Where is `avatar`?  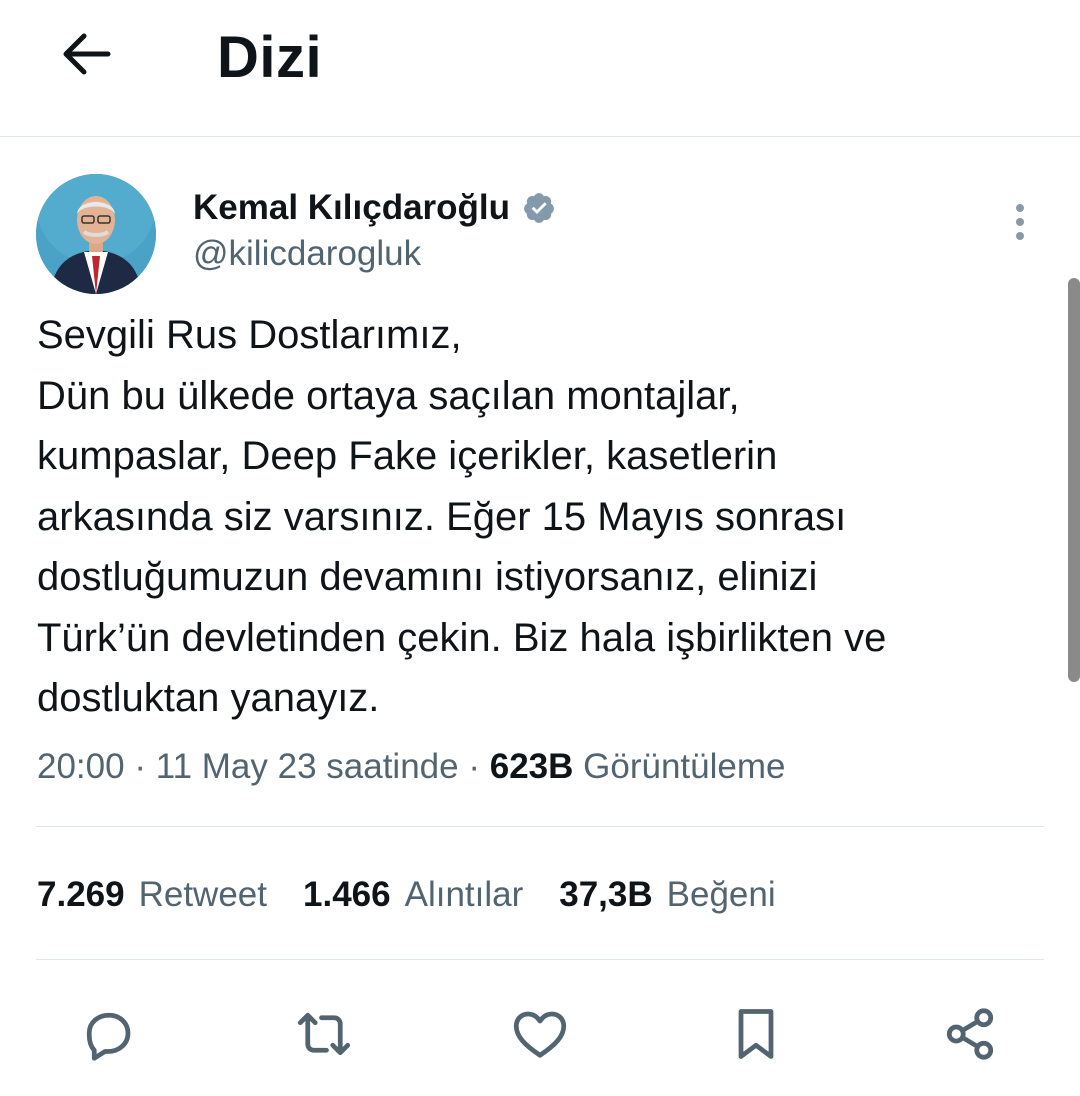
avatar is located at coordinates (96, 234).